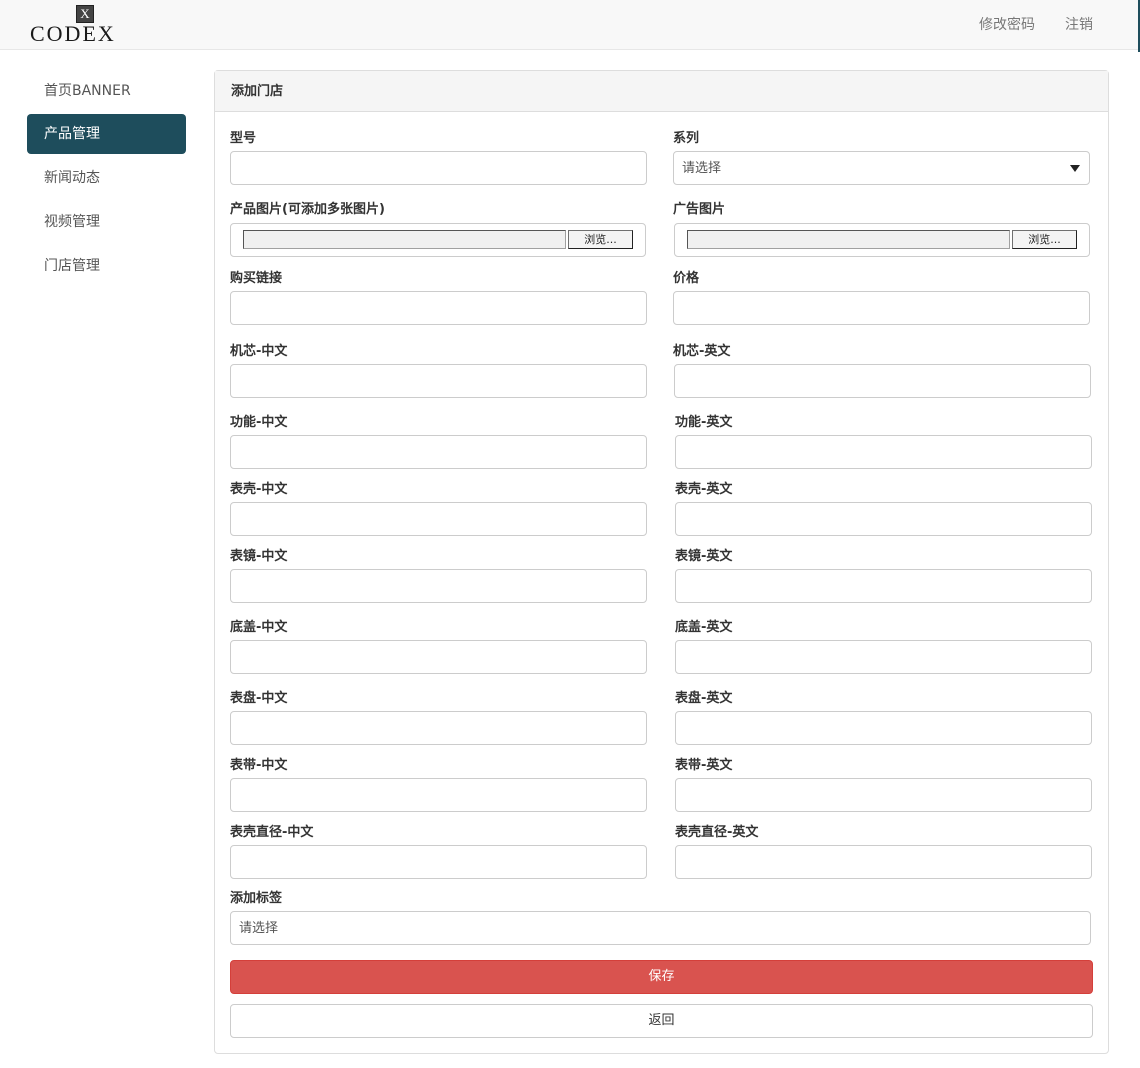 This screenshot has height=1068, width=1140. What do you see at coordinates (883, 657) in the screenshot?
I see `caseback-en-input` at bounding box center [883, 657].